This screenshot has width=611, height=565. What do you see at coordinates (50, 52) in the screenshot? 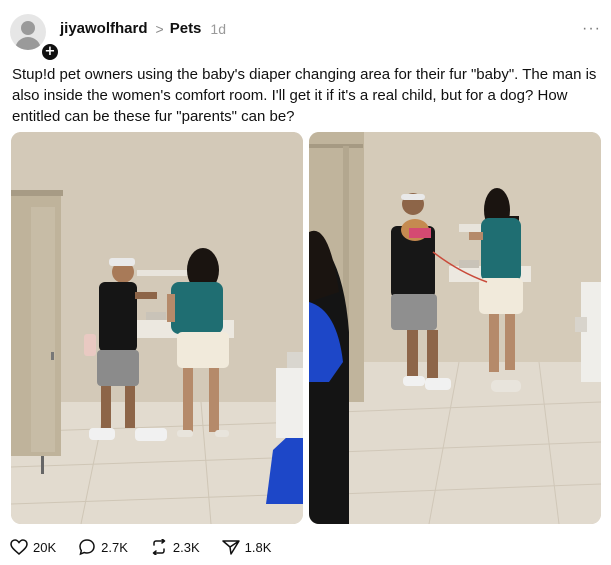
I see `follow-plus-icon: +` at bounding box center [50, 52].